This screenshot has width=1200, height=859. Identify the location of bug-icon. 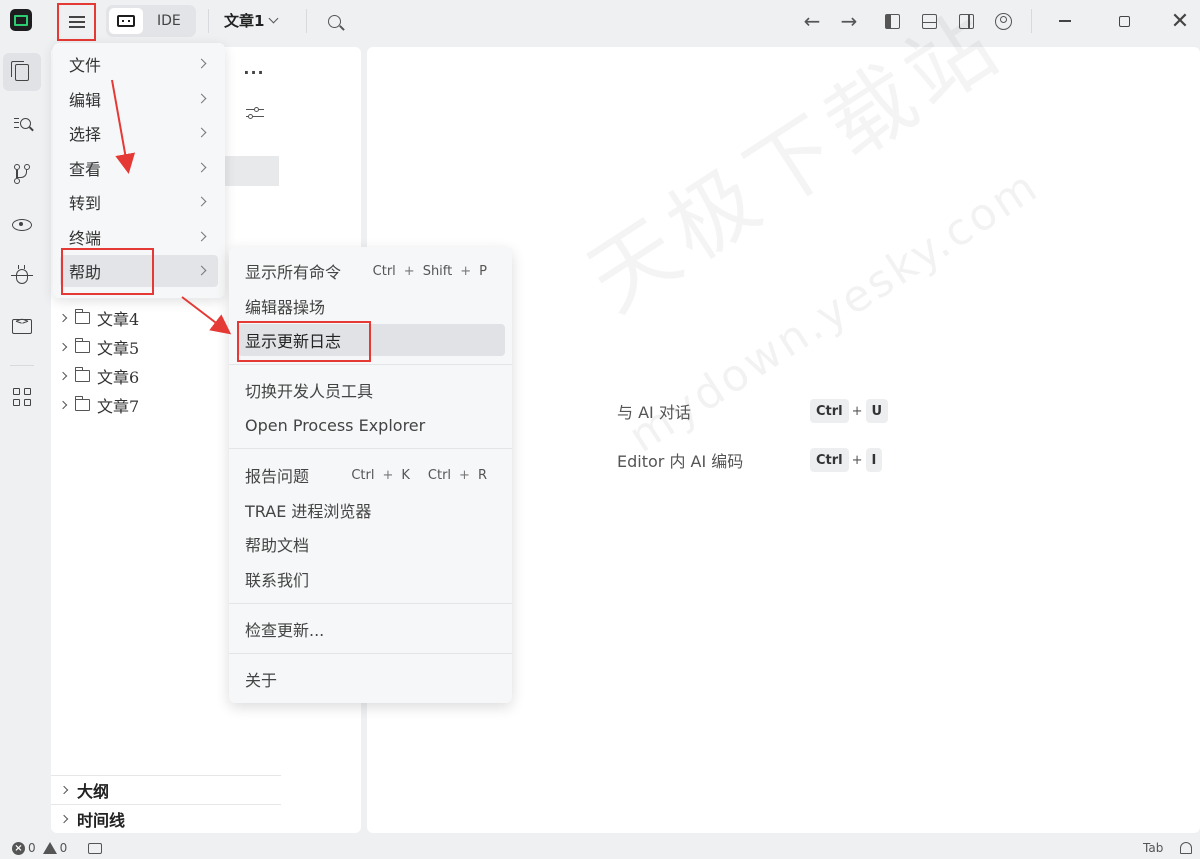
(22, 276).